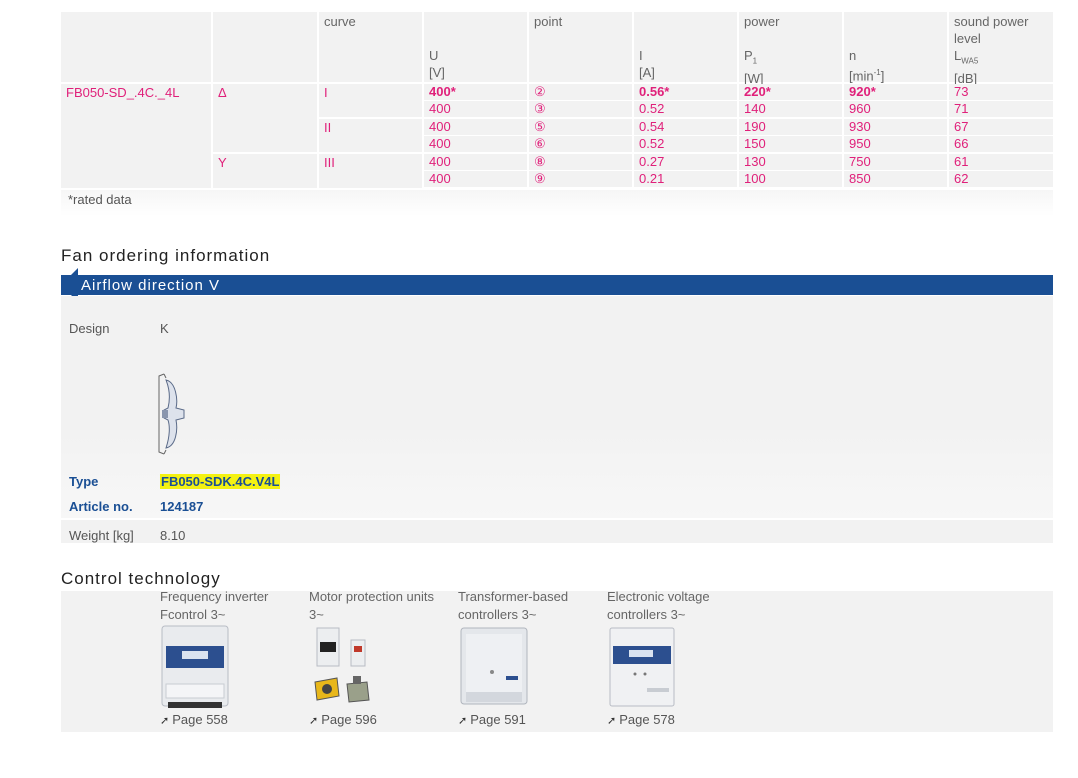 The height and width of the screenshot is (778, 1078). I want to click on type-value-highlight: FB050-SDK.4C.V4L, so click(220, 481).